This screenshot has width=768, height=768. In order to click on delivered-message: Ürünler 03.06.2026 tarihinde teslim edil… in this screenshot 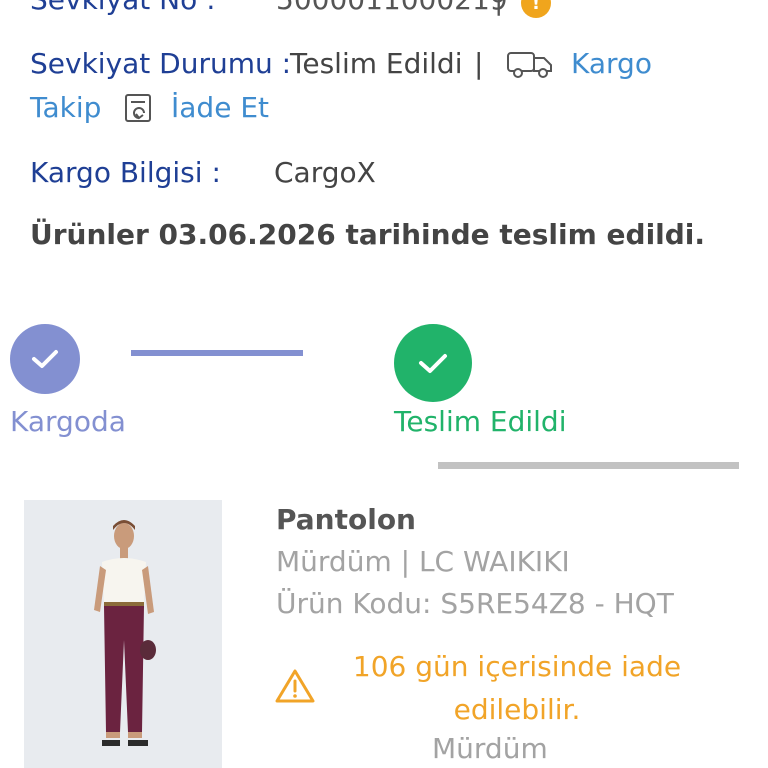, I will do `click(368, 234)`.